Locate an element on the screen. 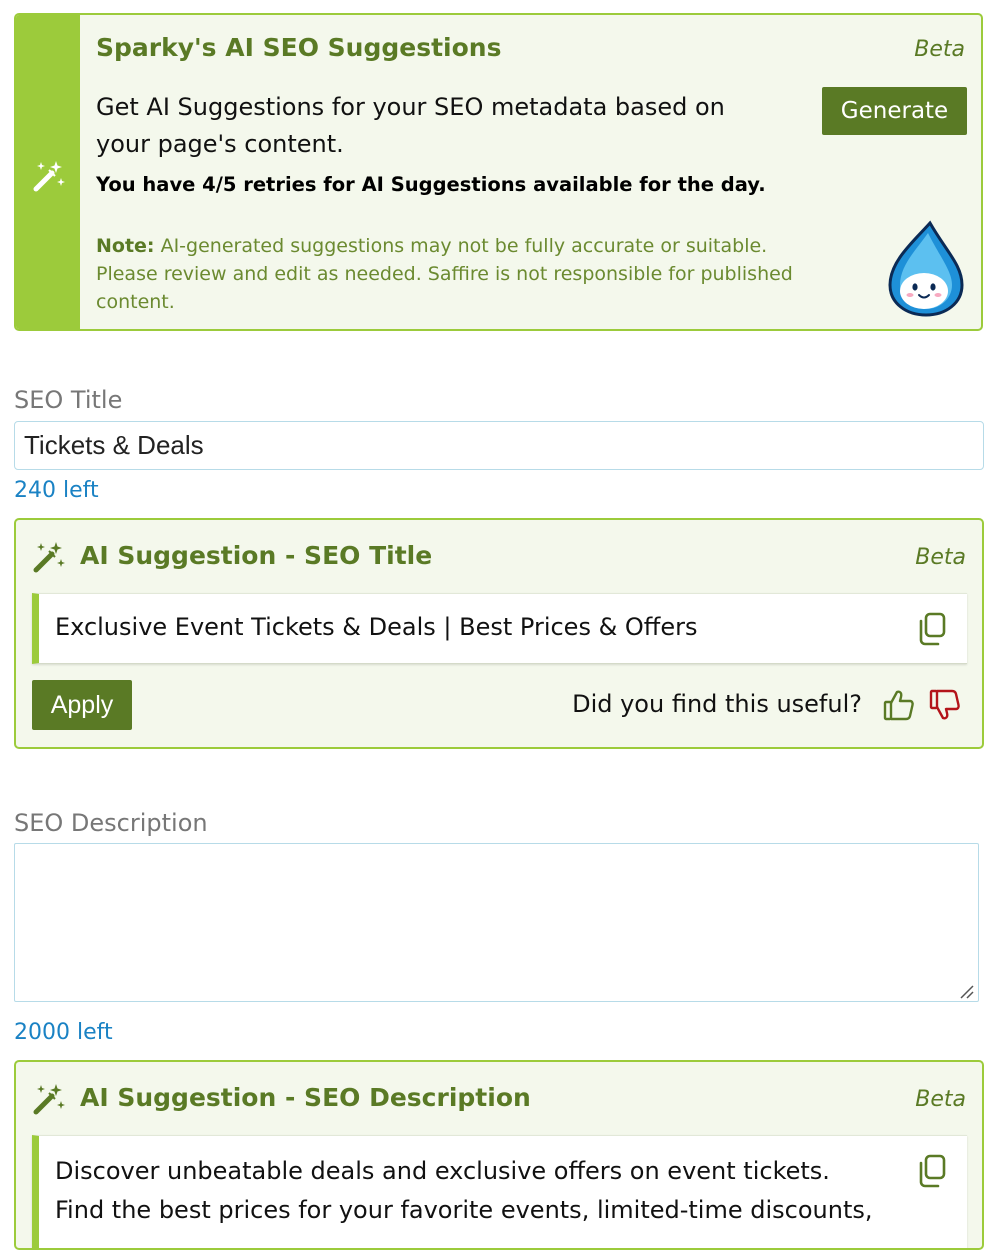 Image resolution: width=1007 pixels, height=1250 pixels. resize-grip-icon is located at coordinates (966, 991).